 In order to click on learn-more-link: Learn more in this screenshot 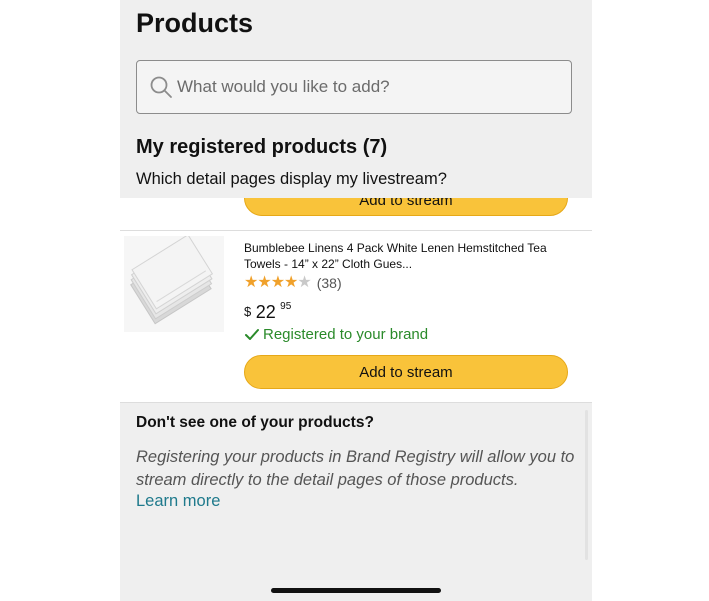, I will do `click(178, 501)`.